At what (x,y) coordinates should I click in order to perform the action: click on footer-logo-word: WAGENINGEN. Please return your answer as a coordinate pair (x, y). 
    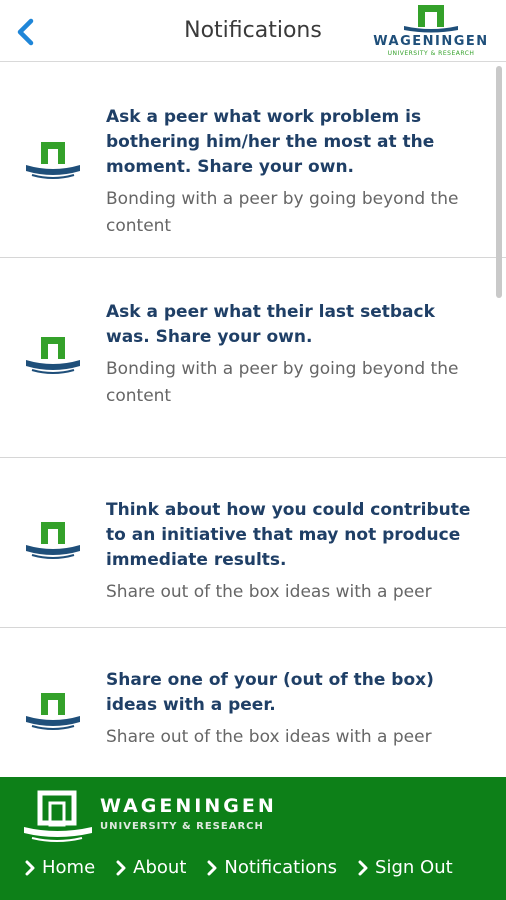
    Looking at the image, I should click on (188, 806).